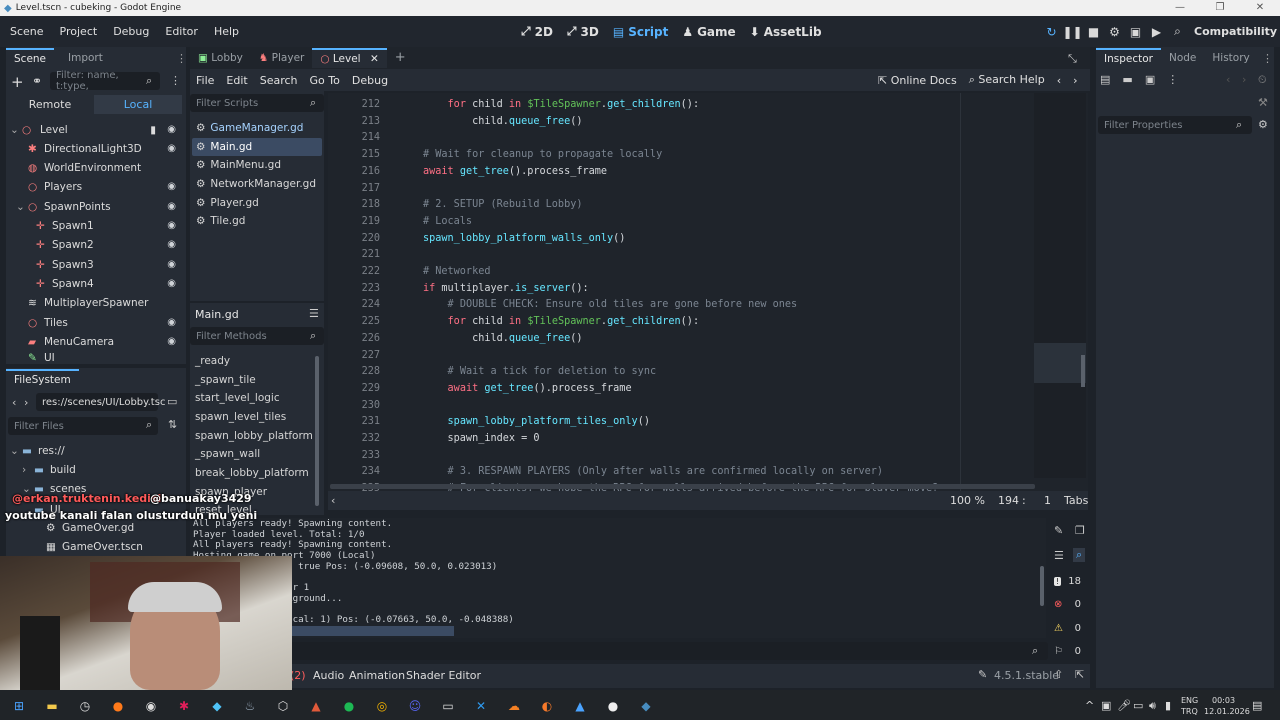 This screenshot has height=720, width=1280. What do you see at coordinates (1051, 32) in the screenshot?
I see `reload-icon: ↻` at bounding box center [1051, 32].